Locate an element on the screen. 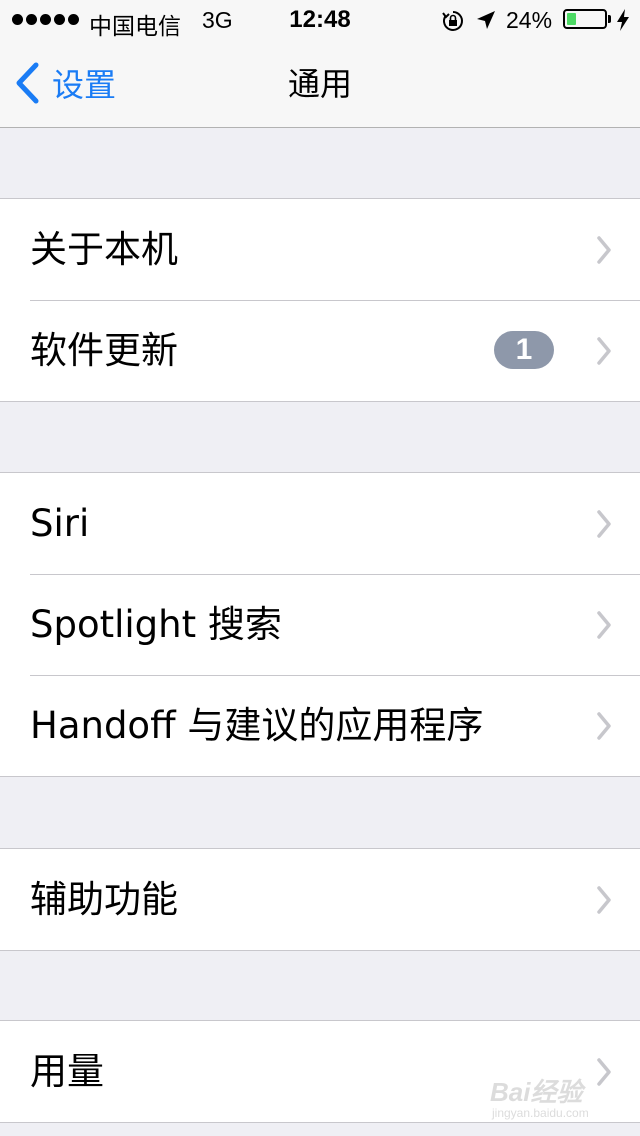  charging-bolt-icon is located at coordinates (623, 22).